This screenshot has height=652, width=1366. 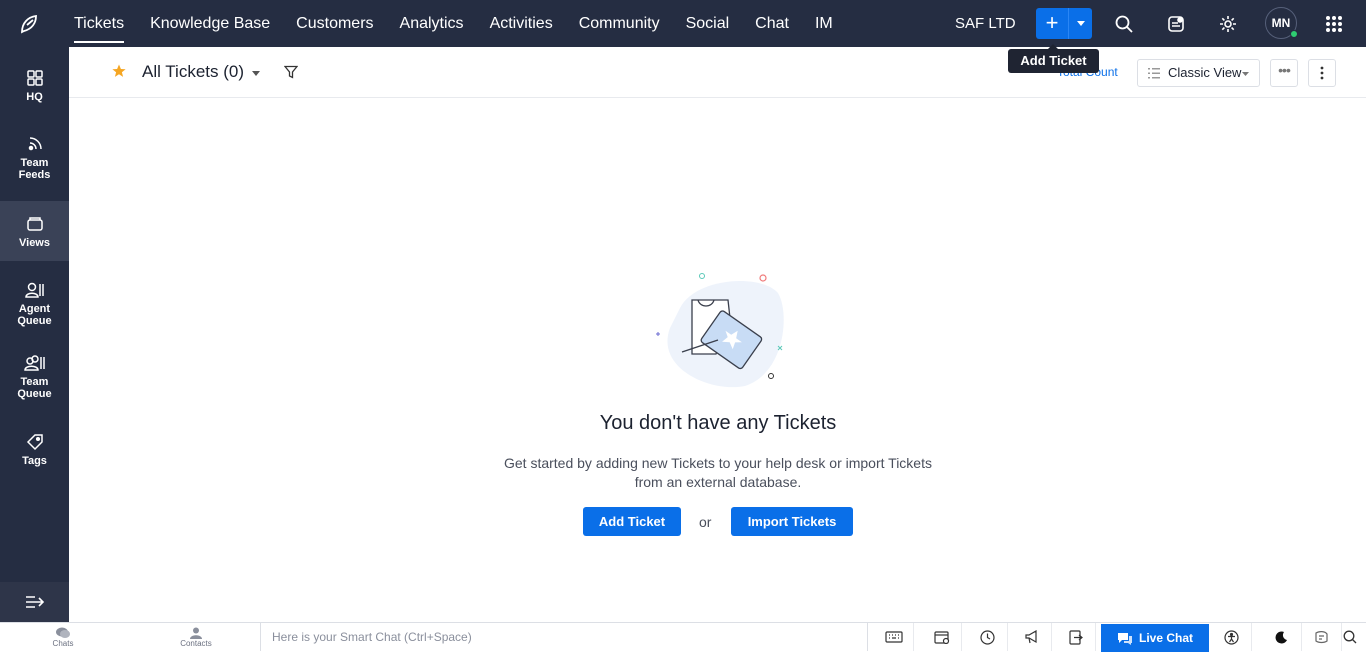 What do you see at coordinates (34, 243) in the screenshot?
I see `sidebar-item-label: Views` at bounding box center [34, 243].